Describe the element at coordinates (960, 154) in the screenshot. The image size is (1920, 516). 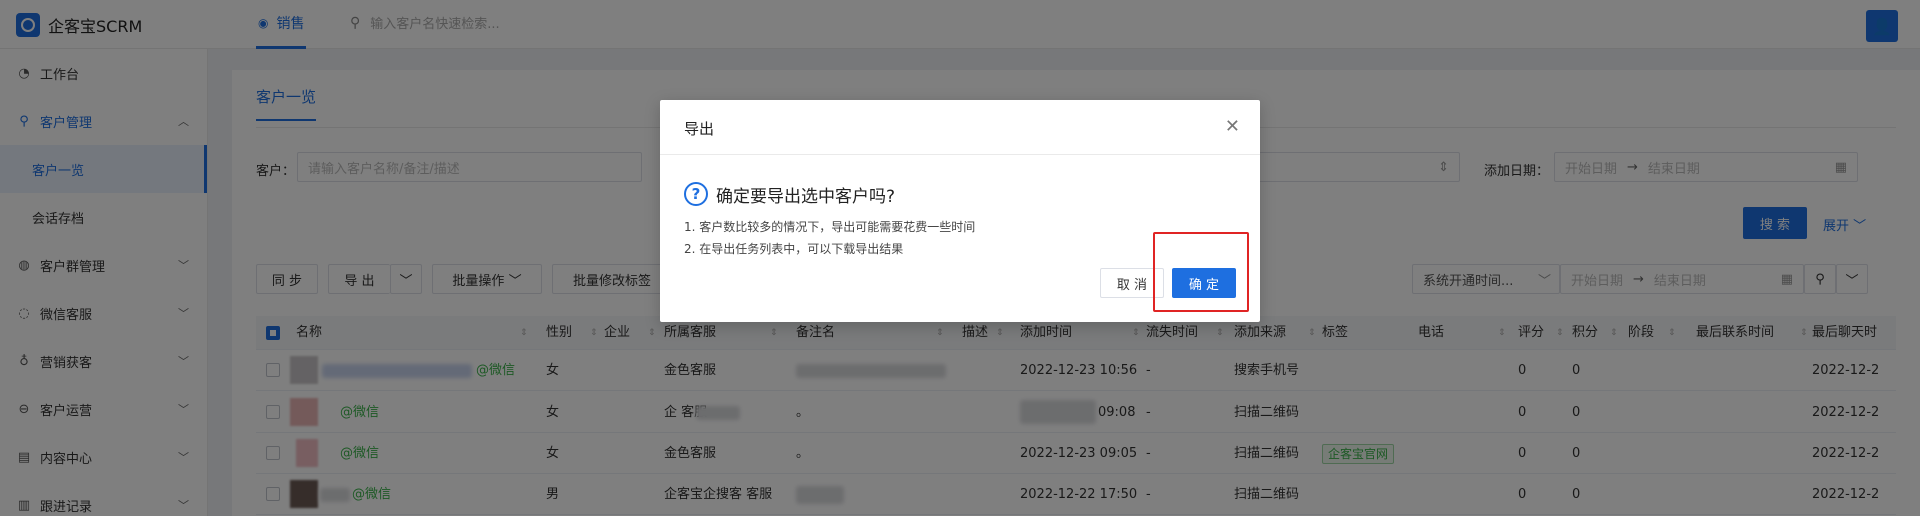
I see `dialog-divider` at that location.